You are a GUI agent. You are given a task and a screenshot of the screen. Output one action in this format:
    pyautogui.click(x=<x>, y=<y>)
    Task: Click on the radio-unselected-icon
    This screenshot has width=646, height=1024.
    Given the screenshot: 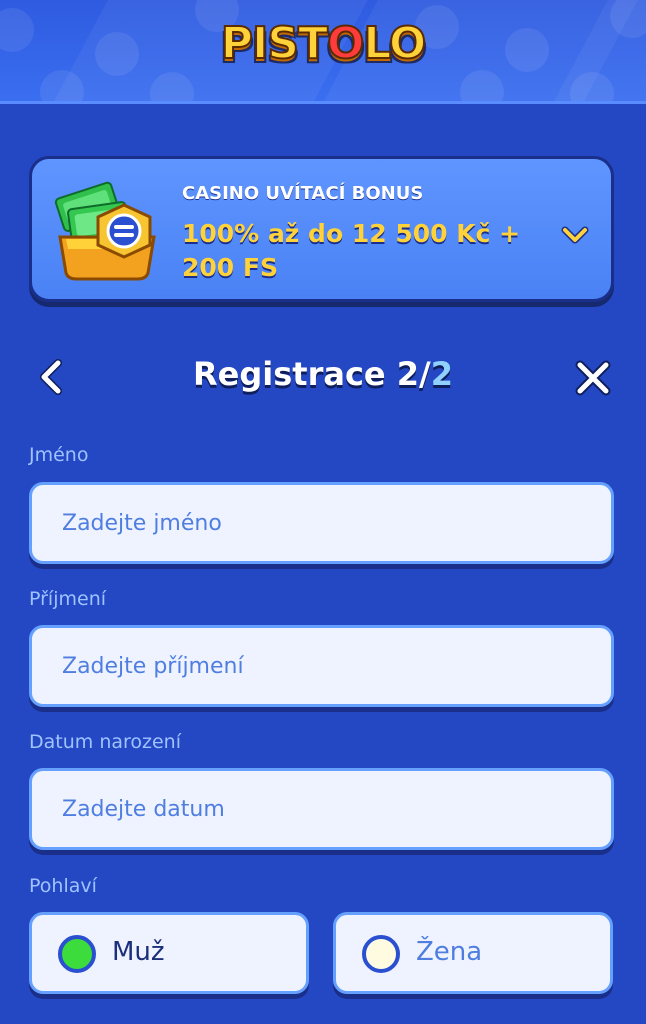 What is the action you would take?
    pyautogui.click(x=381, y=954)
    